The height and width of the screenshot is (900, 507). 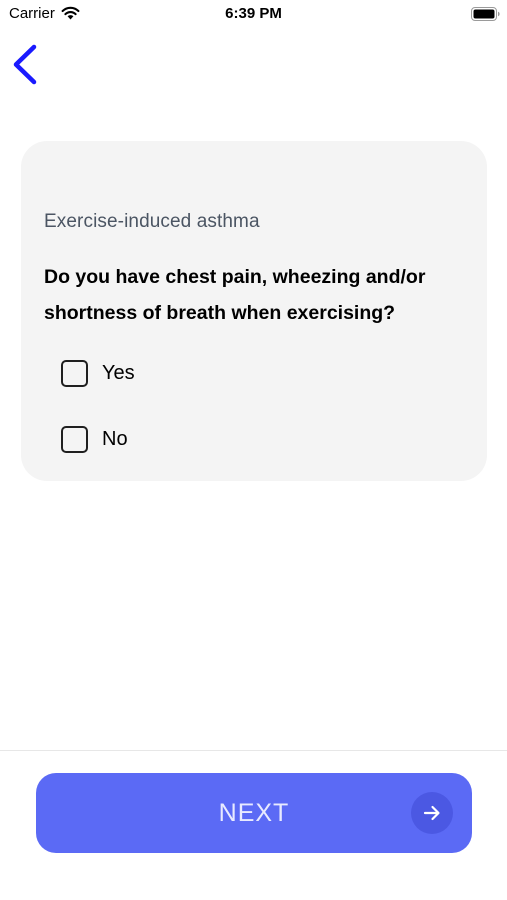 I want to click on status-time: 6:39 PM, so click(x=253, y=13).